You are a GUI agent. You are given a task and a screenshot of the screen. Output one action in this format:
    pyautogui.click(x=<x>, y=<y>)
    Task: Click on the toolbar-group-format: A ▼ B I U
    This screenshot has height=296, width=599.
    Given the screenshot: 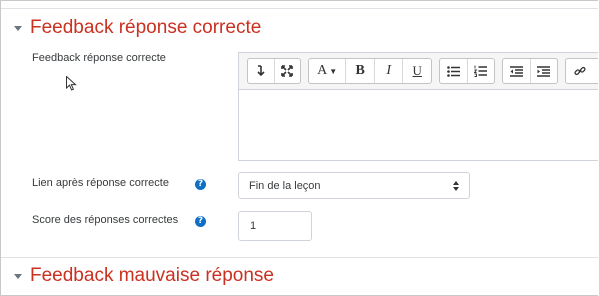 What is the action you would take?
    pyautogui.click(x=370, y=71)
    